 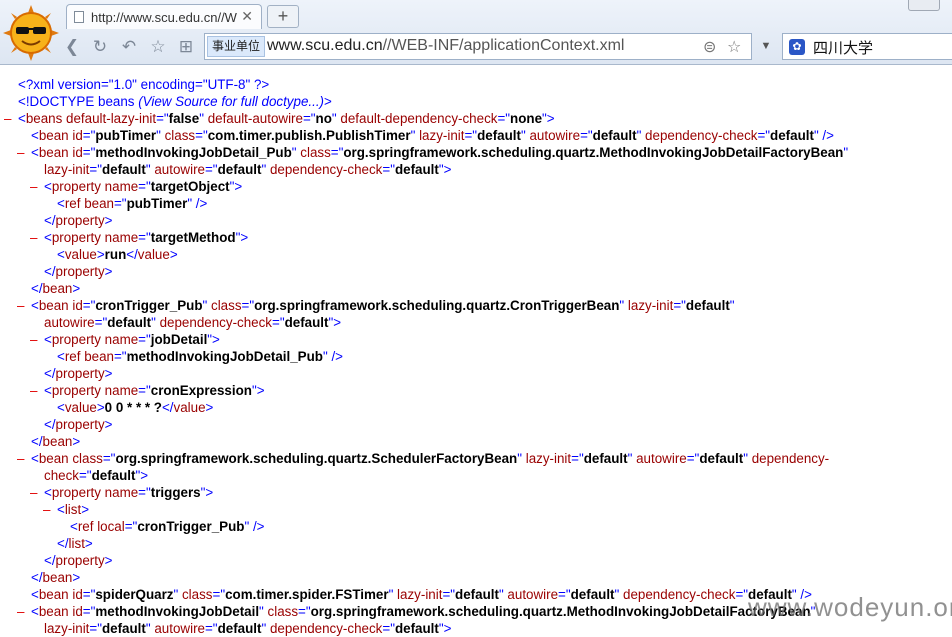 I want to click on favorite-star-icon: ☆, so click(x=158, y=47).